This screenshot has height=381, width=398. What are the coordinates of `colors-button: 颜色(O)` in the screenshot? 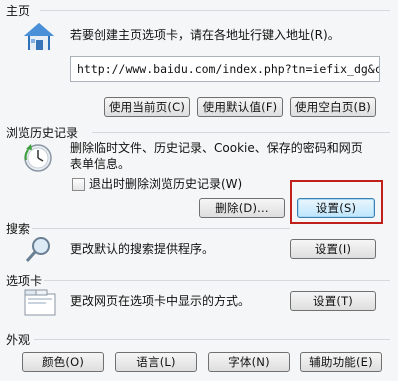 It's located at (63, 362).